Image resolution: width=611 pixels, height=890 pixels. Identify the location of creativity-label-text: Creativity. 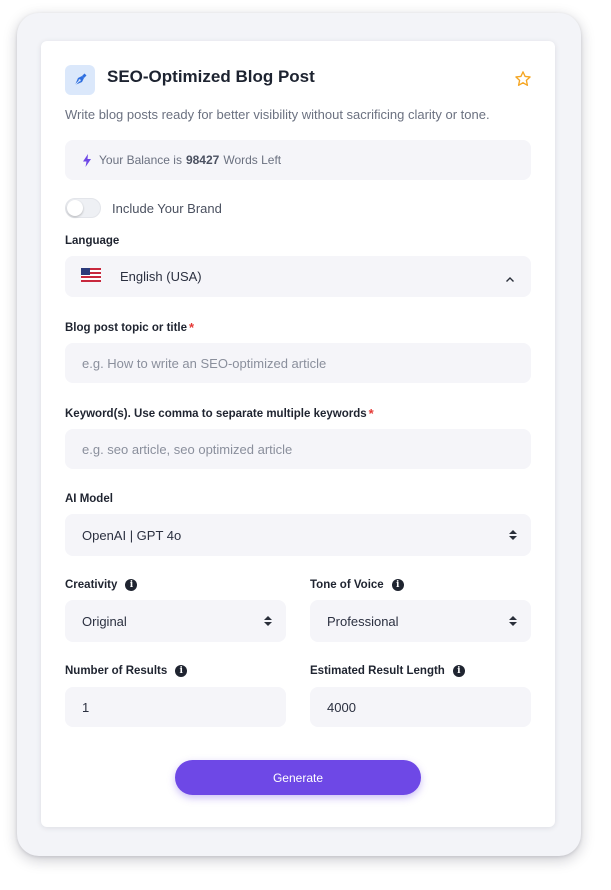
(91, 585).